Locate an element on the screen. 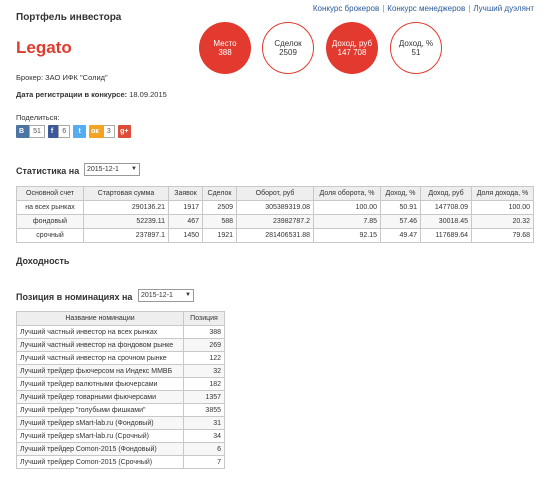 This screenshot has height=480, width=550. stat-label: Доход, % is located at coordinates (416, 43).